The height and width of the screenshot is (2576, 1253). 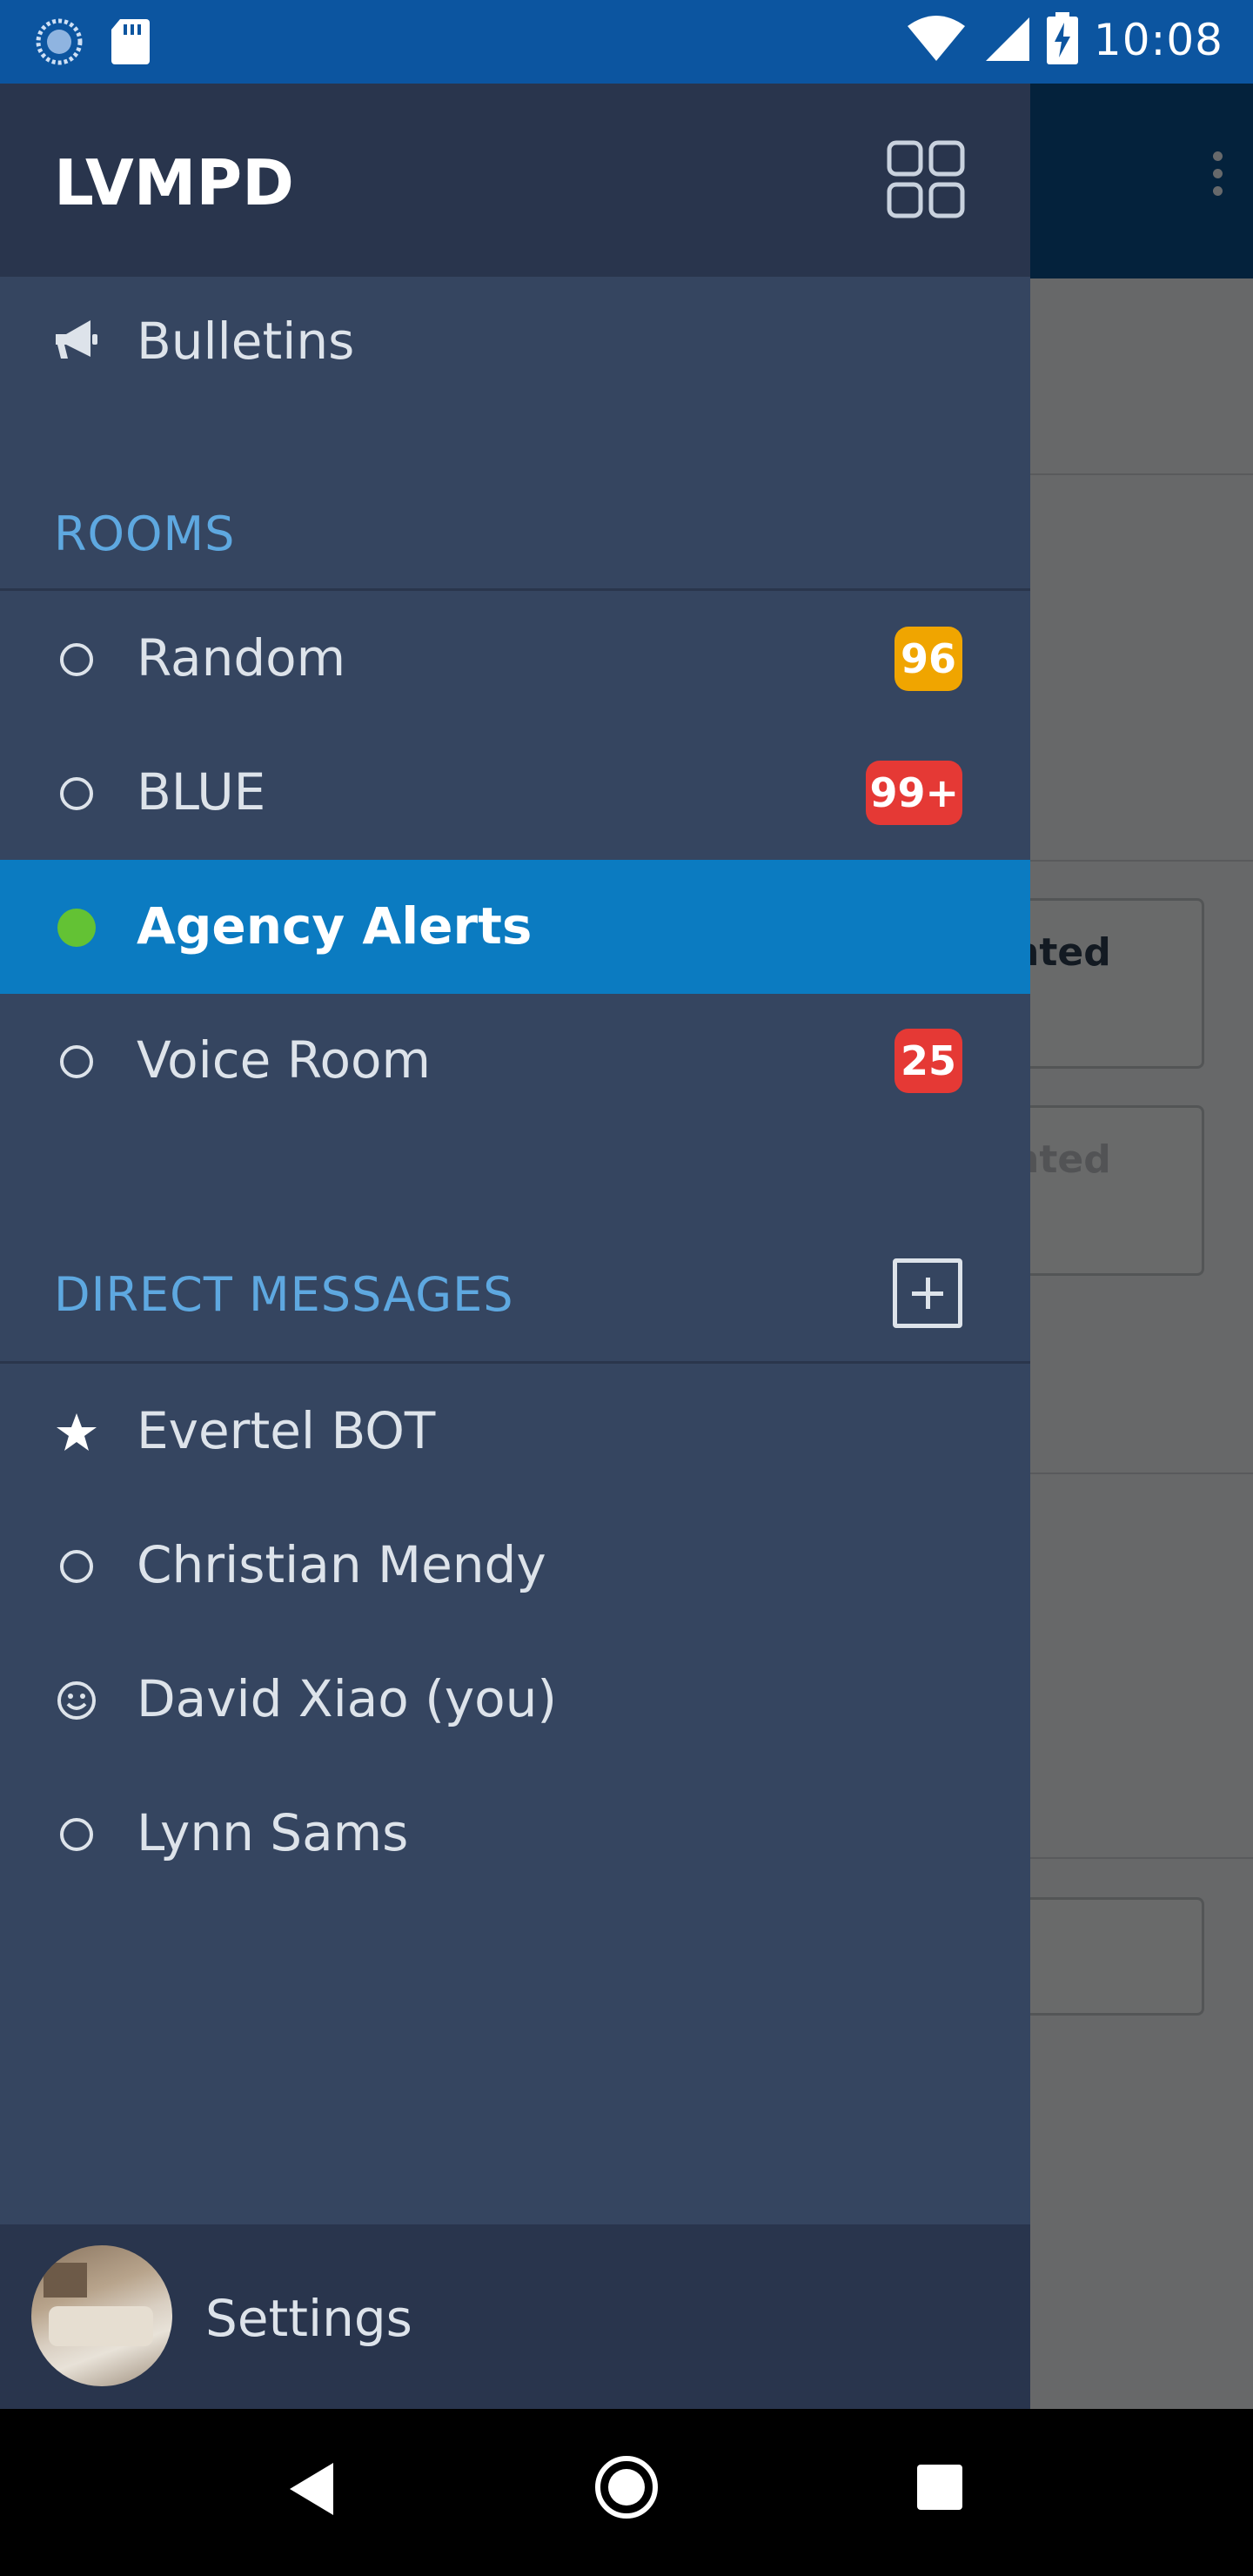 I want to click on system-navigation-bar, so click(x=626, y=2492).